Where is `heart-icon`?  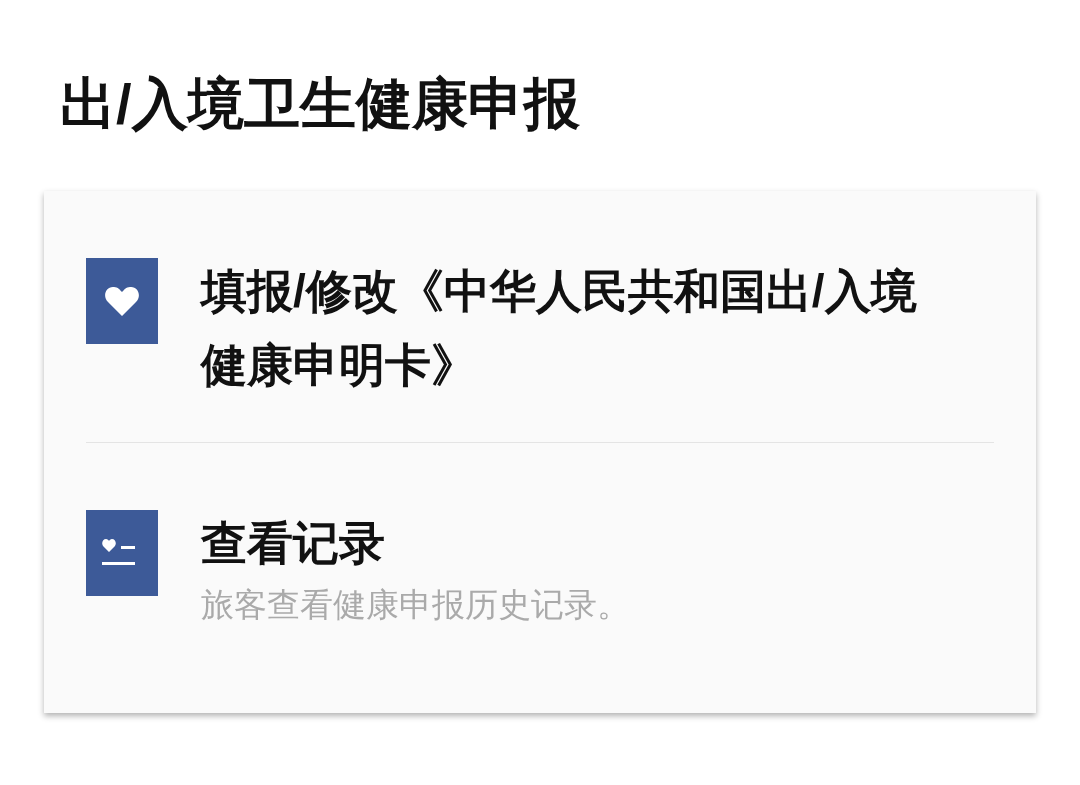 heart-icon is located at coordinates (122, 301).